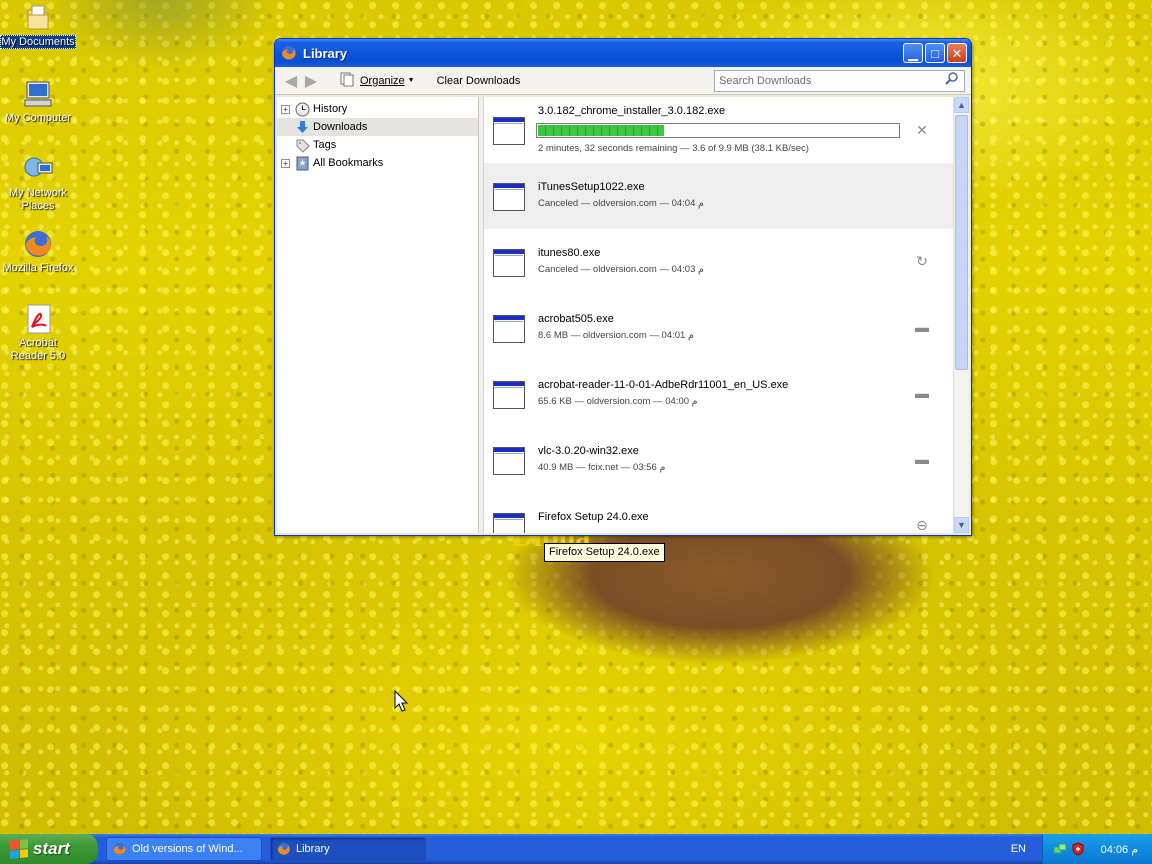  What do you see at coordinates (38, 183) in the screenshot?
I see `desktop-icon-my-network-places: My Network Places` at bounding box center [38, 183].